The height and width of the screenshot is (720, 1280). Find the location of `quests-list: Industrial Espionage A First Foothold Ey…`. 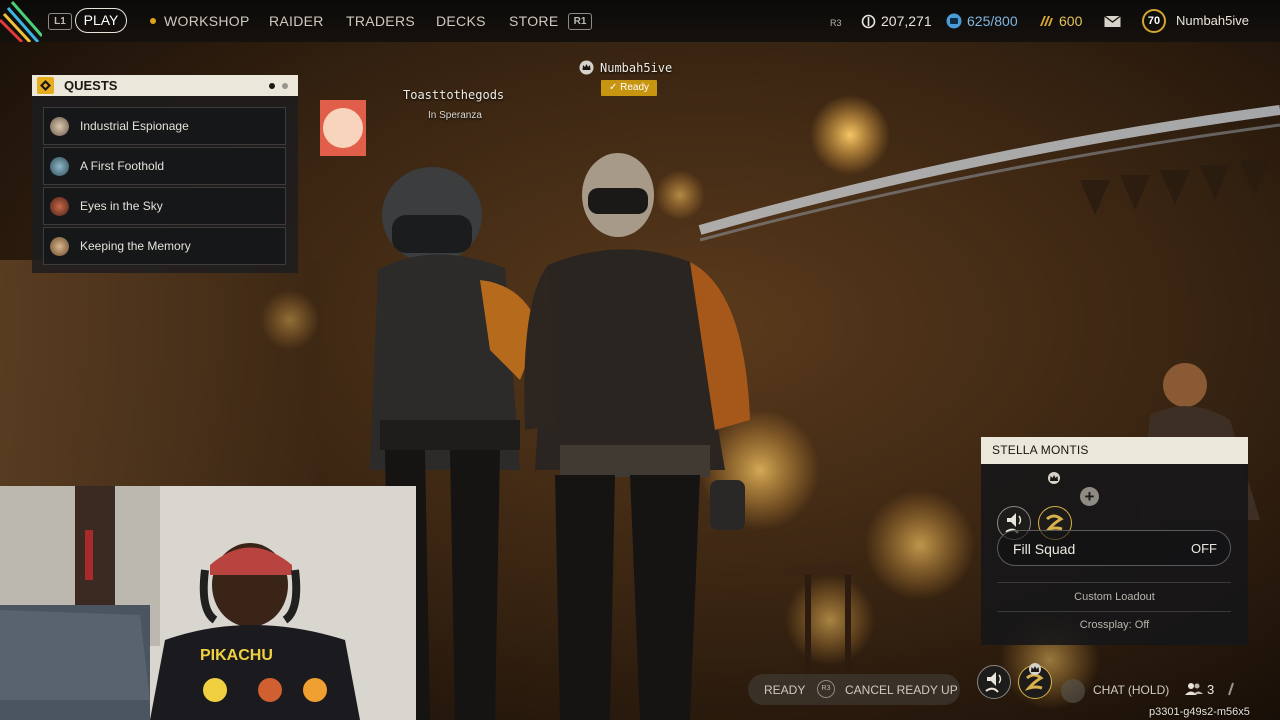

quests-list: Industrial Espionage A First Foothold Ey… is located at coordinates (165, 184).